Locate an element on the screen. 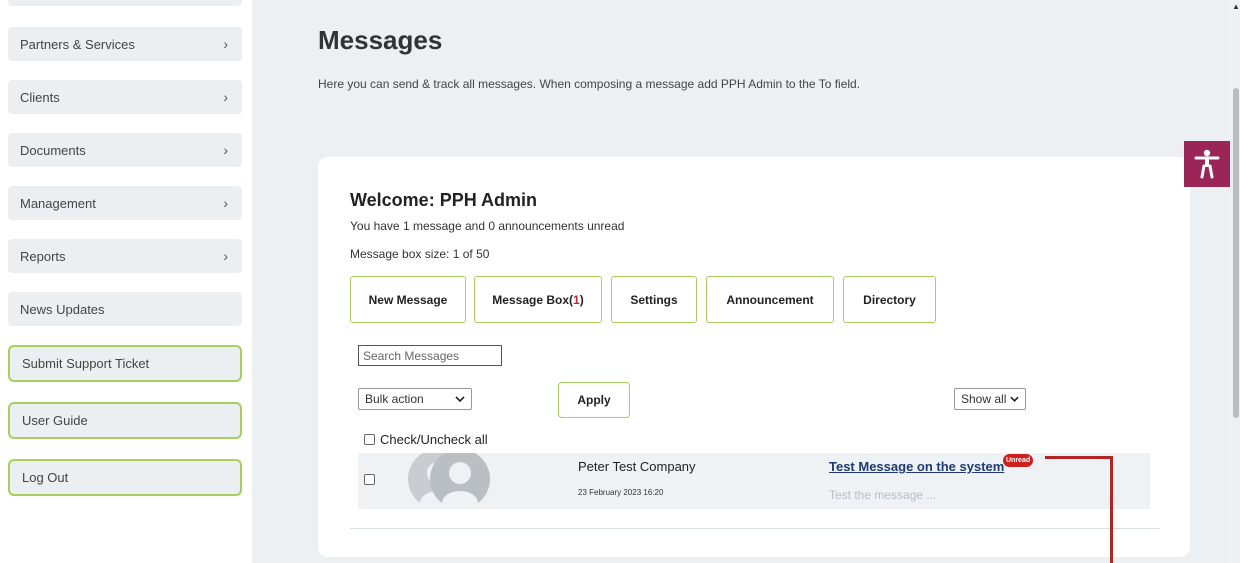 This screenshot has width=1240, height=563. unread-badge: Unread is located at coordinates (1018, 460).